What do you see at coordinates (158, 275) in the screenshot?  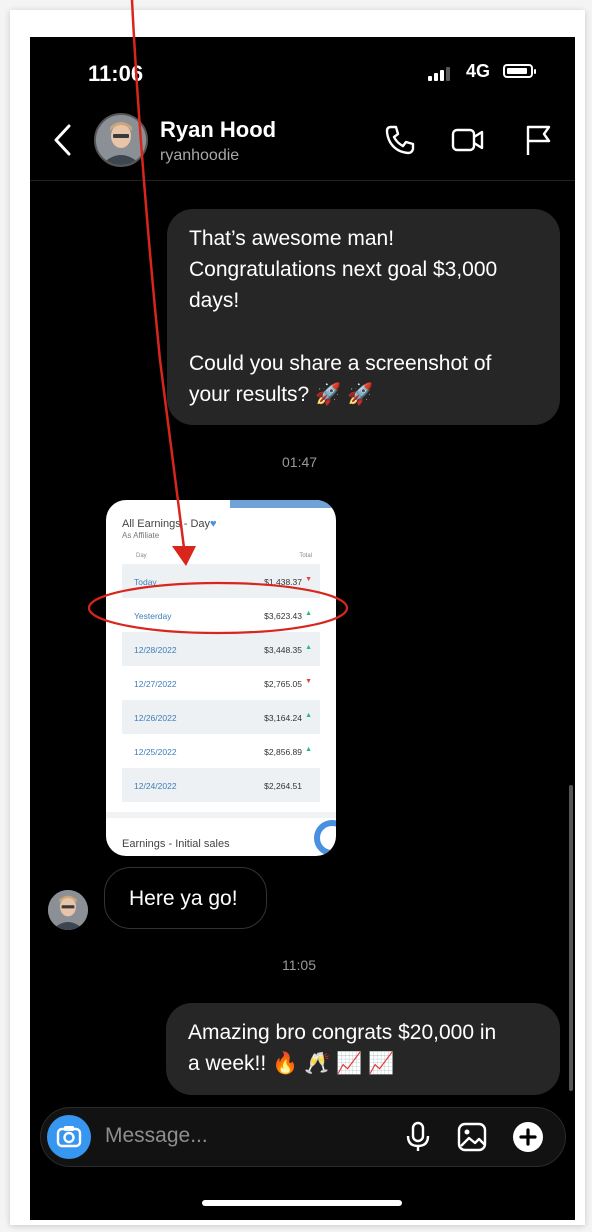 I see `annotation-arrow-icon` at bounding box center [158, 275].